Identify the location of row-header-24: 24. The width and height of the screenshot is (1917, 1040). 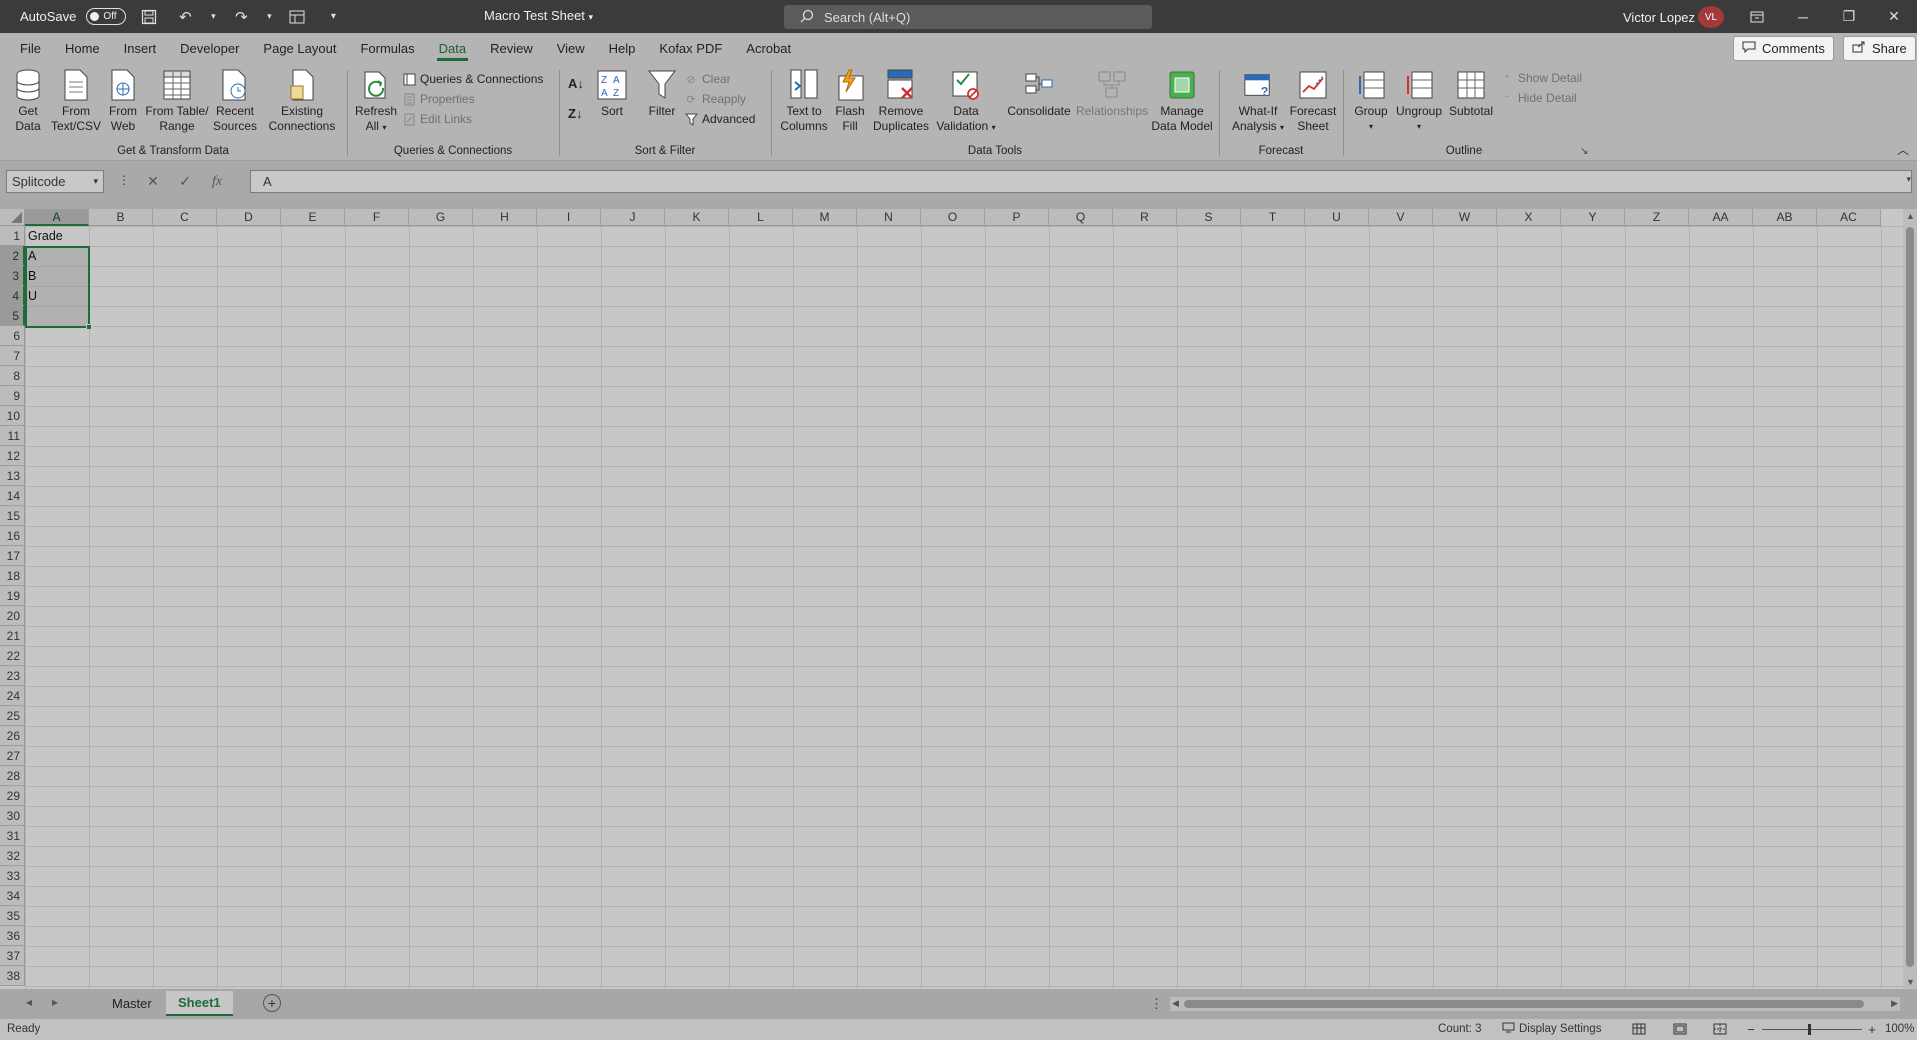
(12, 696).